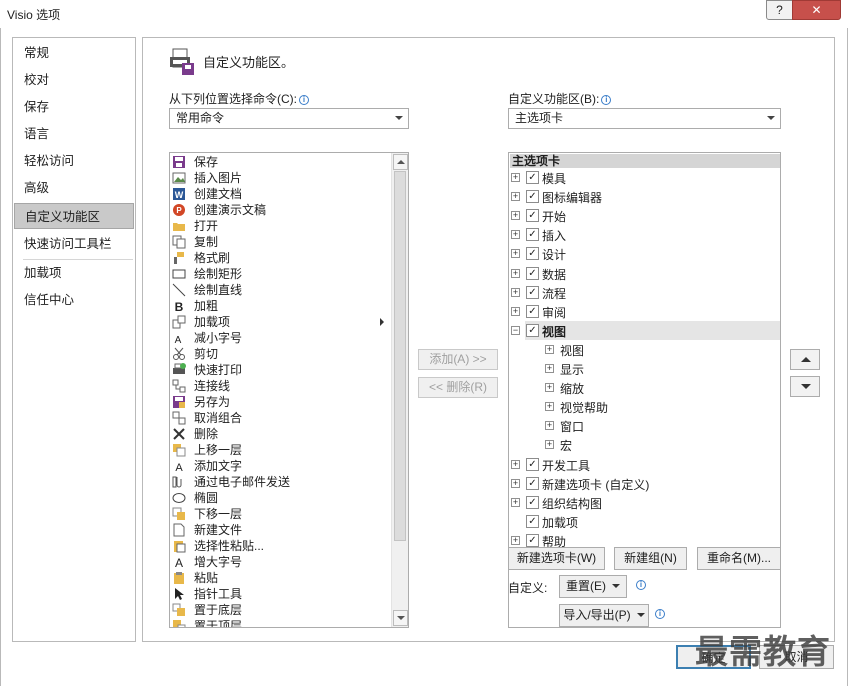  I want to click on command-item: A 增大字号, so click(281, 562).